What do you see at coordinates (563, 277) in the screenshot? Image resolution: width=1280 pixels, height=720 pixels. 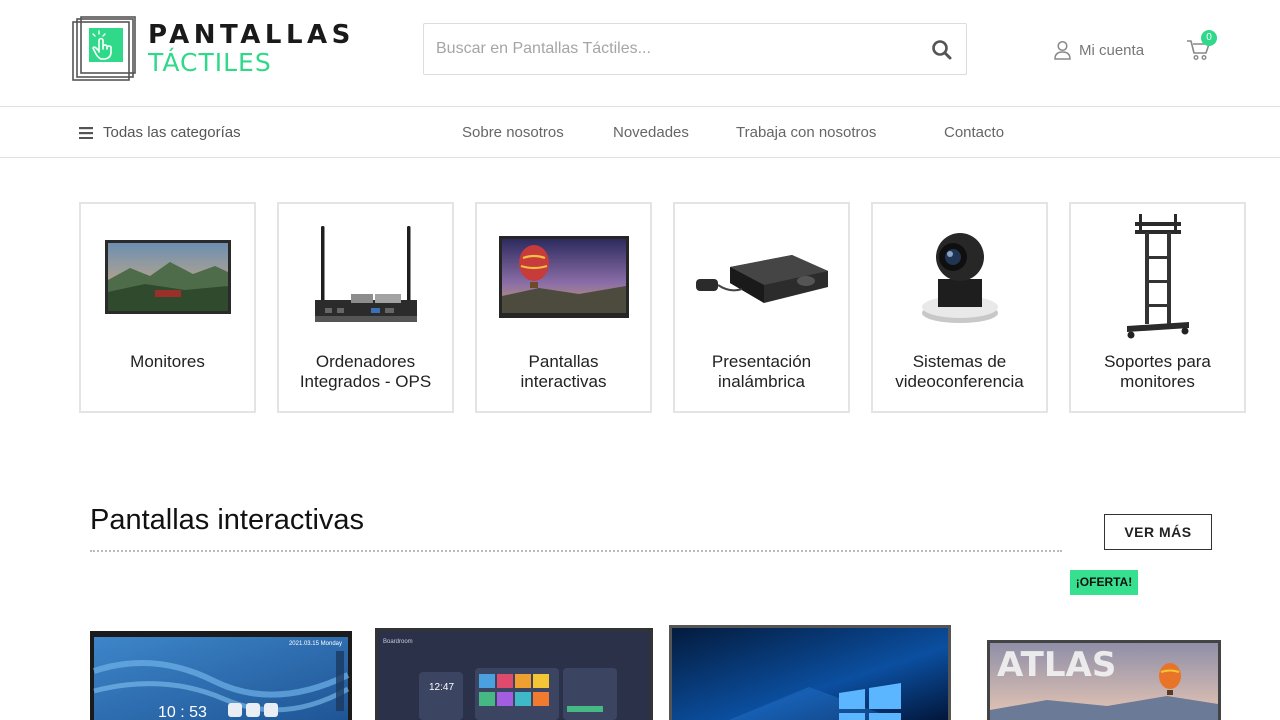 I see `interactive-display-image` at bounding box center [563, 277].